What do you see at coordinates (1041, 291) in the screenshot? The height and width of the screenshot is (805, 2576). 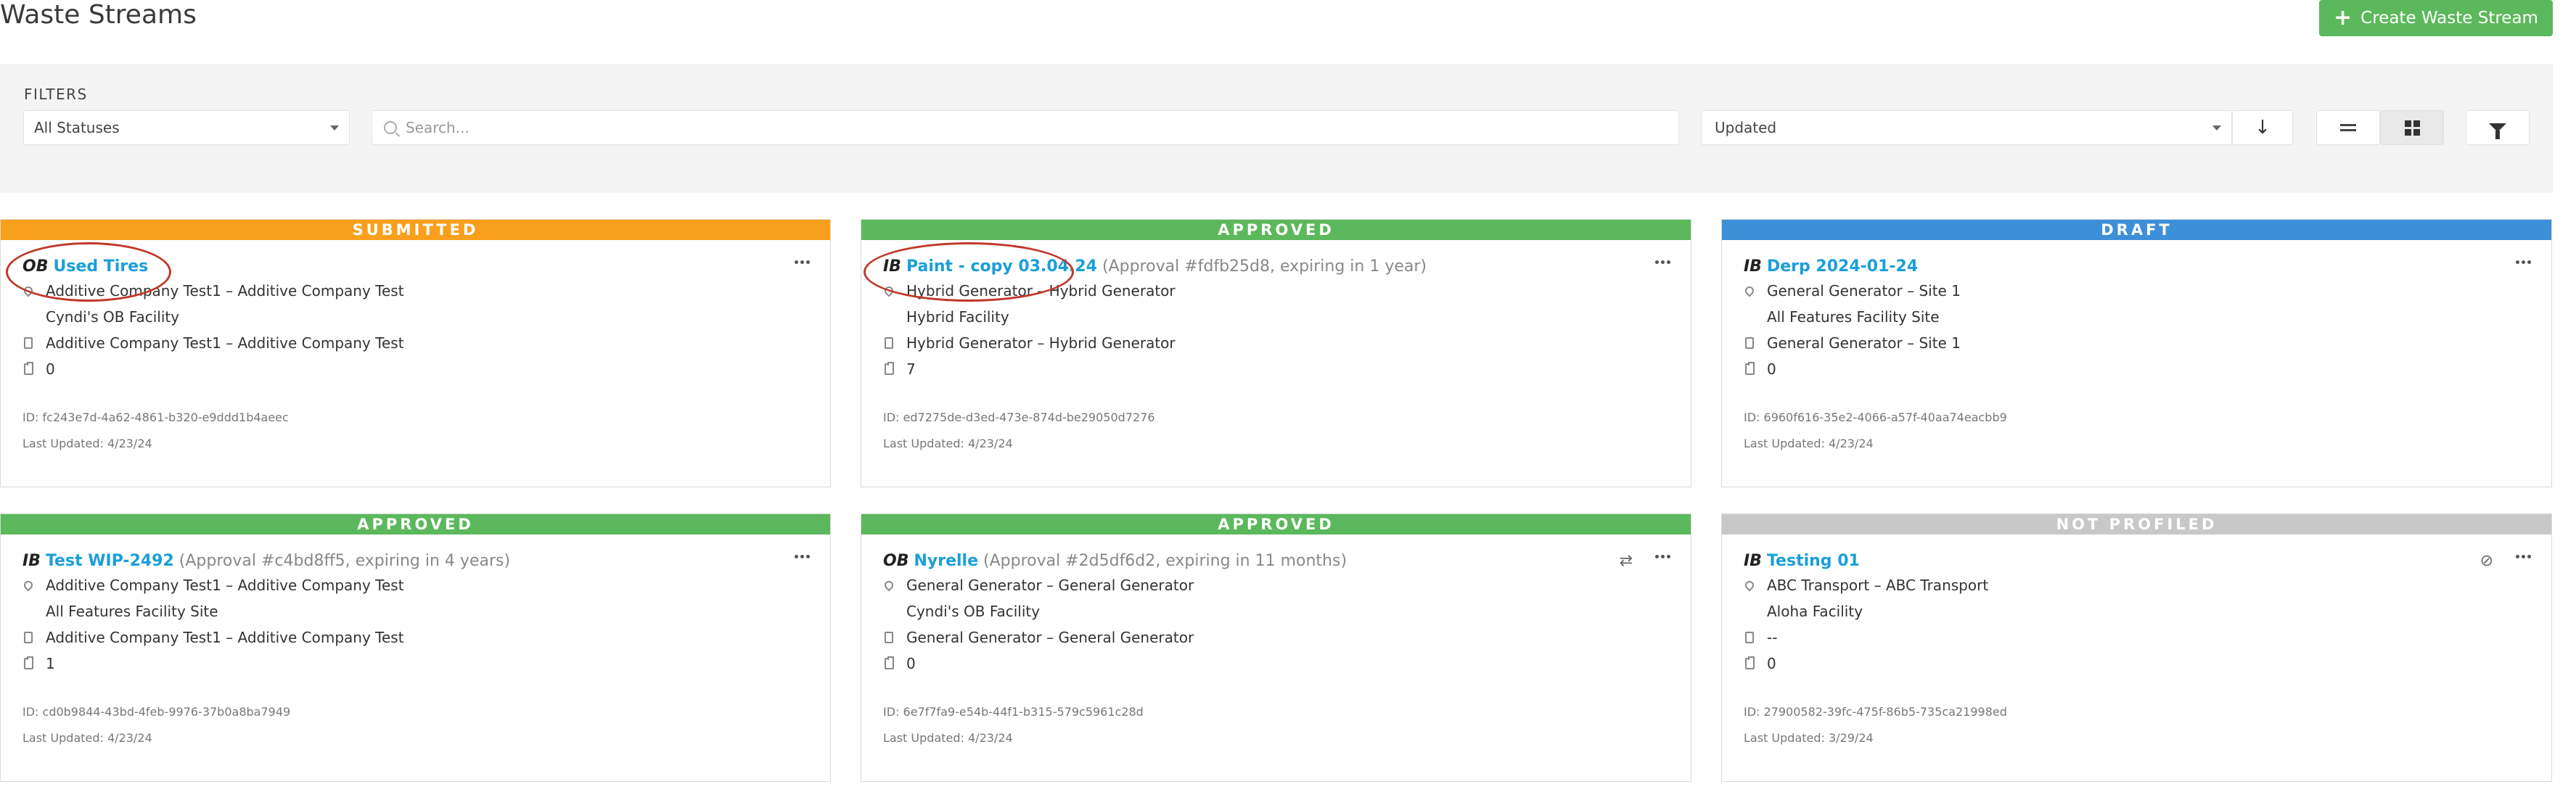 I see `generator-text: Hybrid Generator – Hybrid Generator` at bounding box center [1041, 291].